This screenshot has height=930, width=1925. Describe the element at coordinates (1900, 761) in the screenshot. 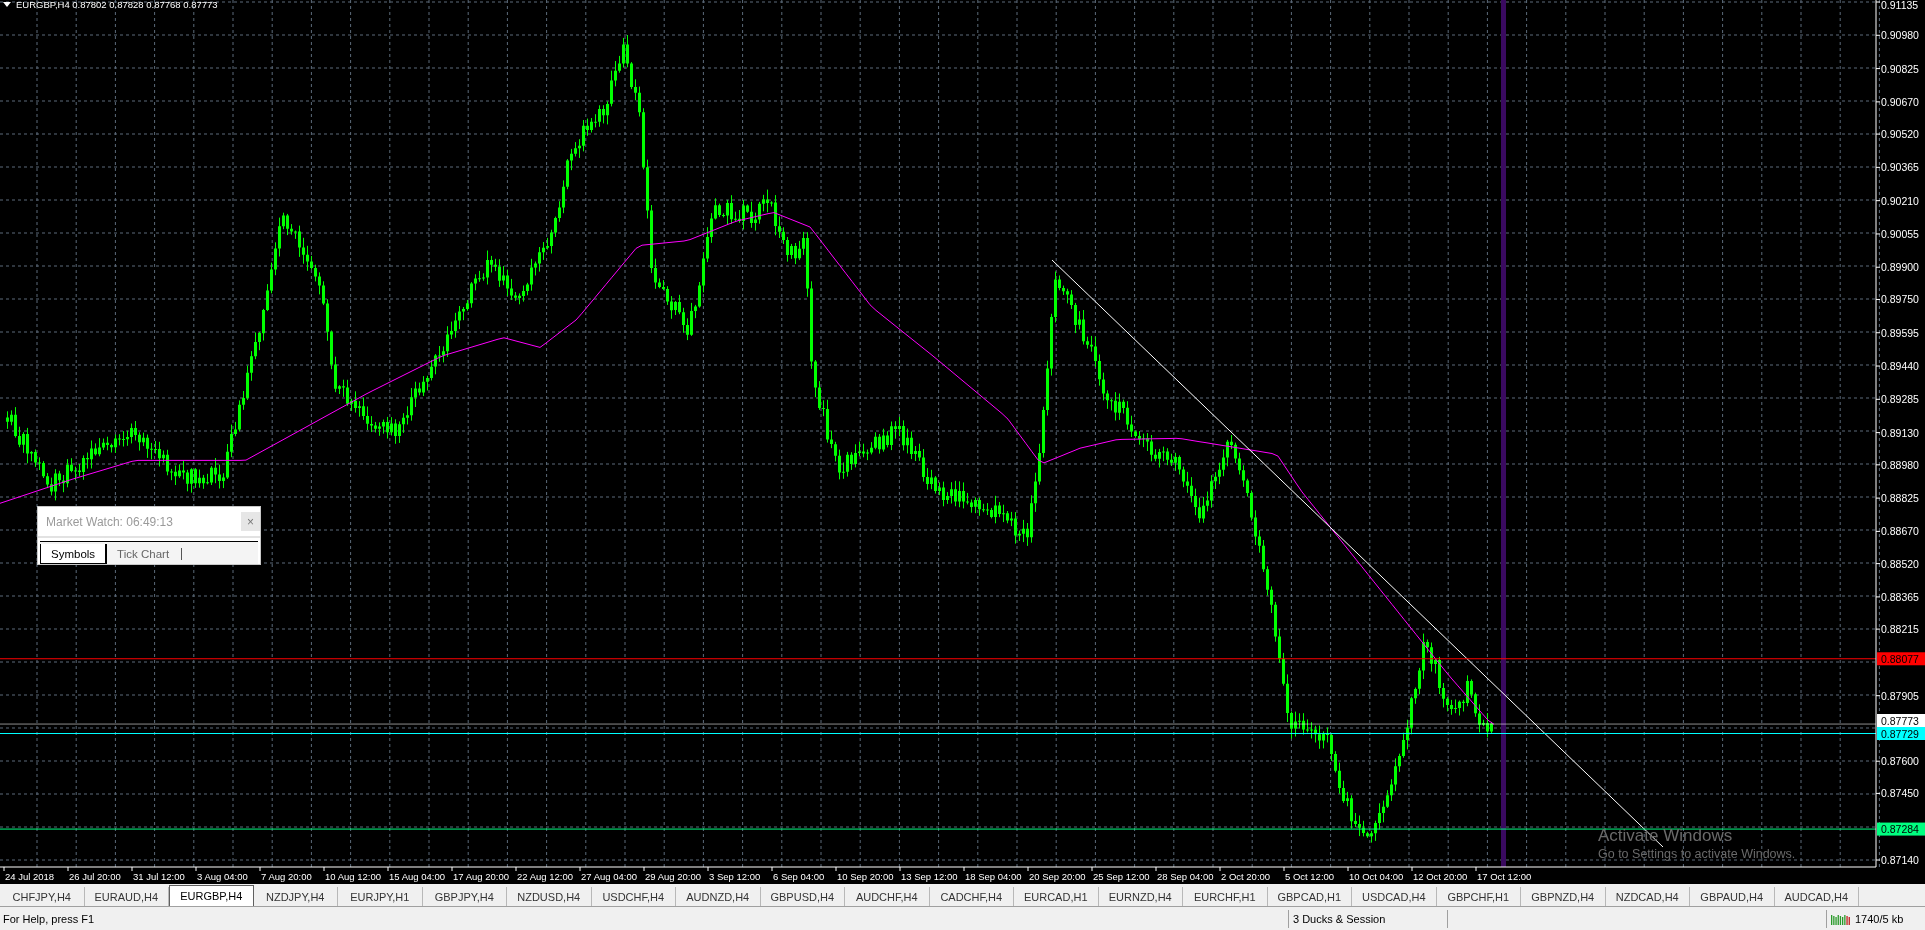

I see `price-label: 0.87600` at that location.